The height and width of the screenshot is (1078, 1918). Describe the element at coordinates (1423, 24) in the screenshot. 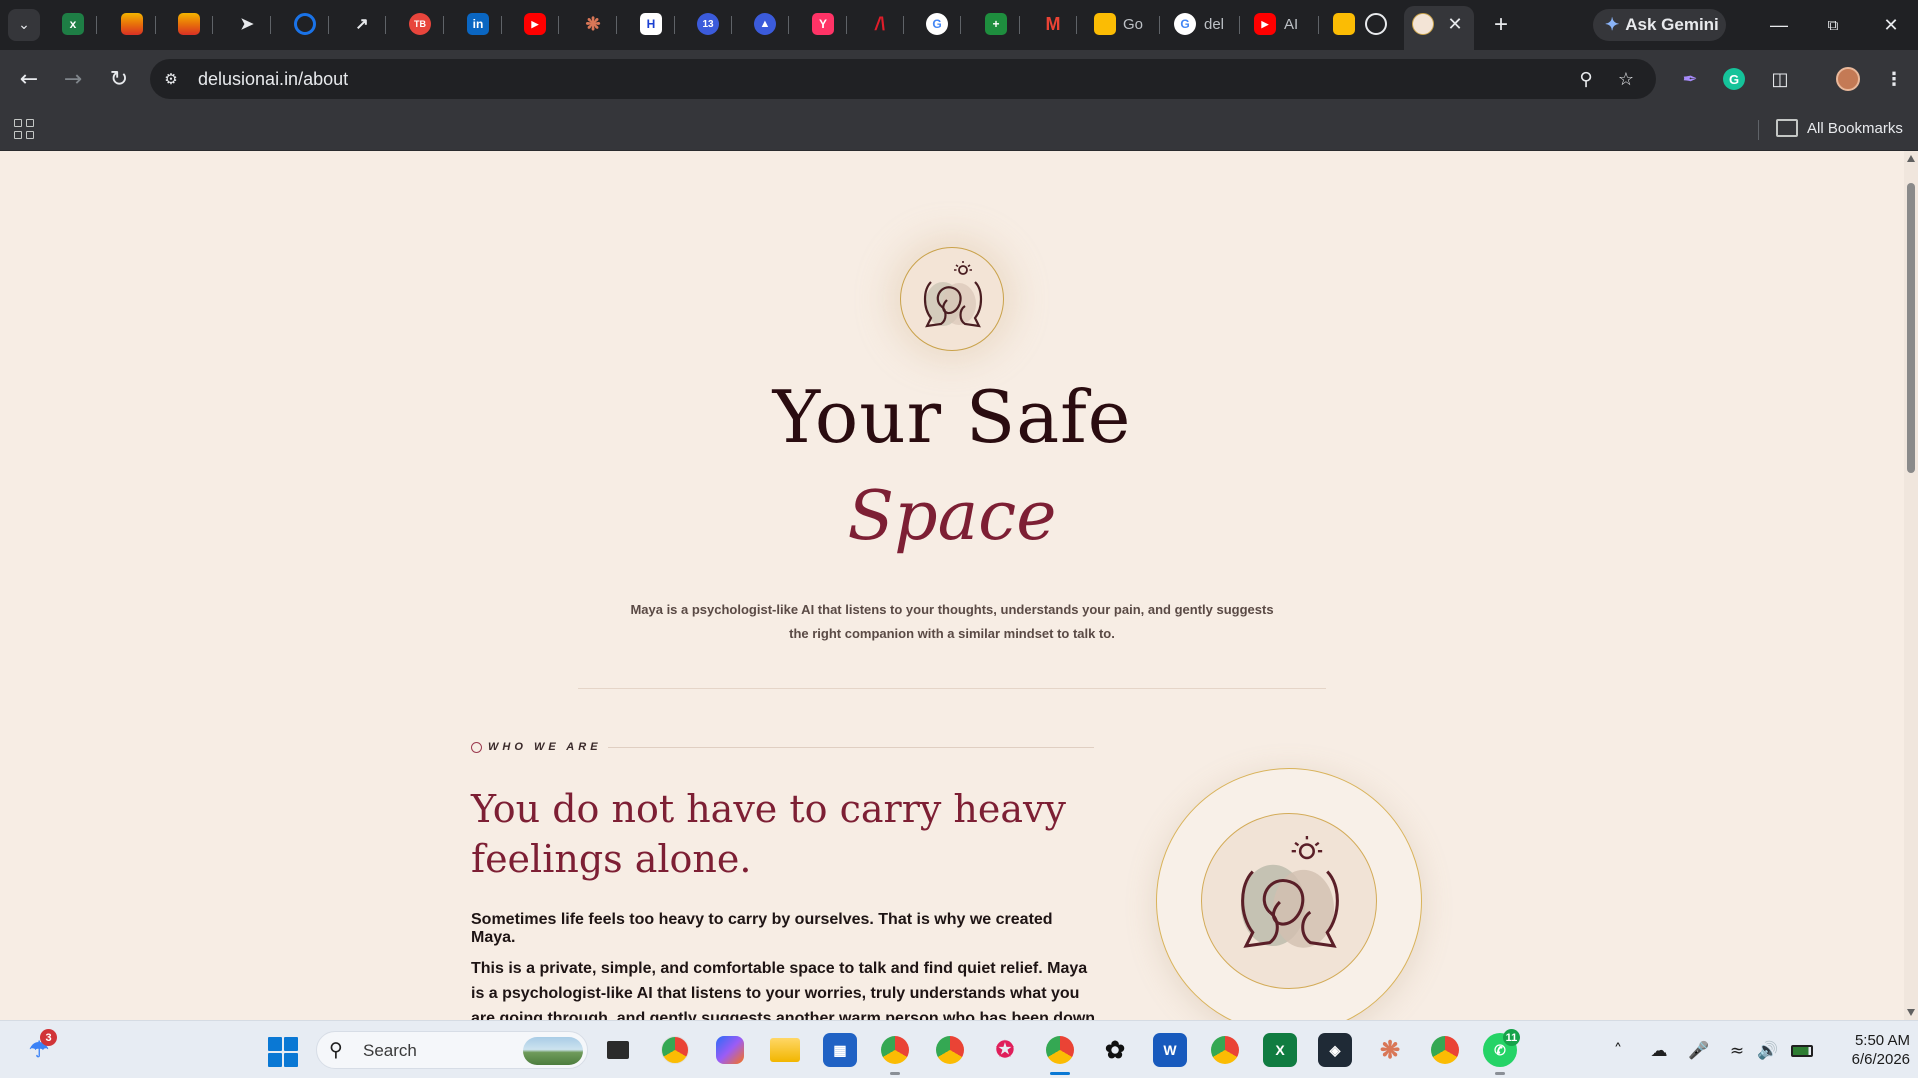

I see `maya-favicon-icon` at that location.